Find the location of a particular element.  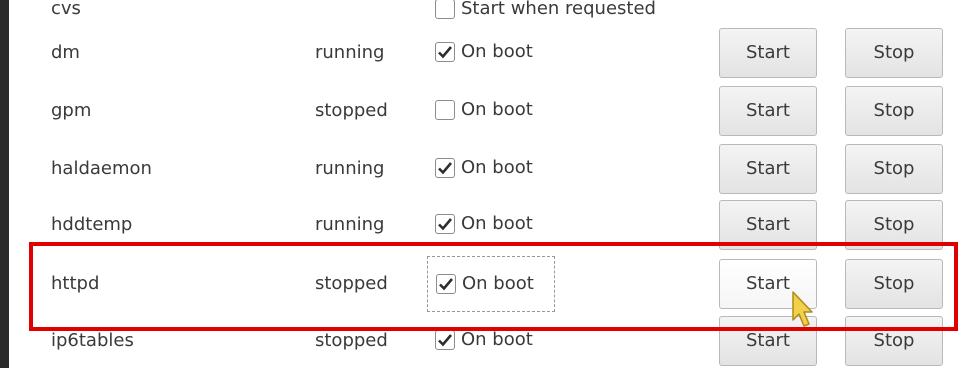

service-name: cvs is located at coordinates (66, 9).